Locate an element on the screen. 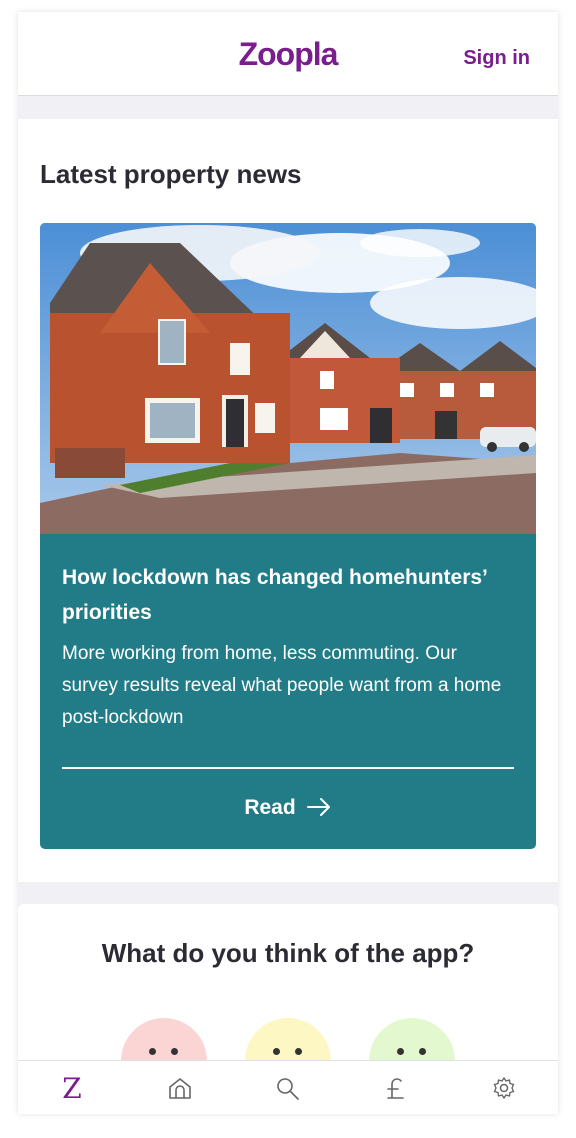  tab-search is located at coordinates (288, 1087).